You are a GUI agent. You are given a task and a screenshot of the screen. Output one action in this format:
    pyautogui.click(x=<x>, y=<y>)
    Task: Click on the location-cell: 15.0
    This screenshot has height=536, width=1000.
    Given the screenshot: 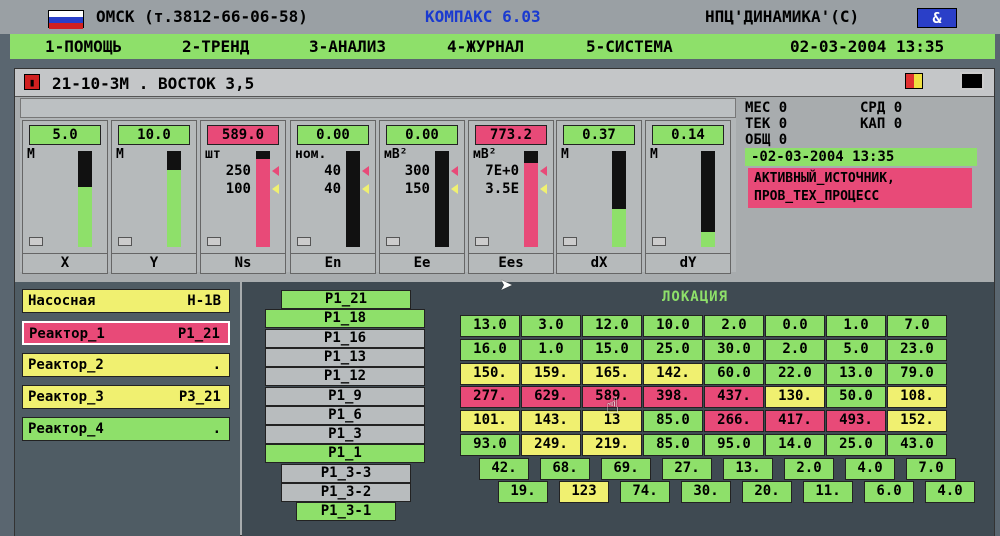 What is the action you would take?
    pyautogui.click(x=612, y=350)
    